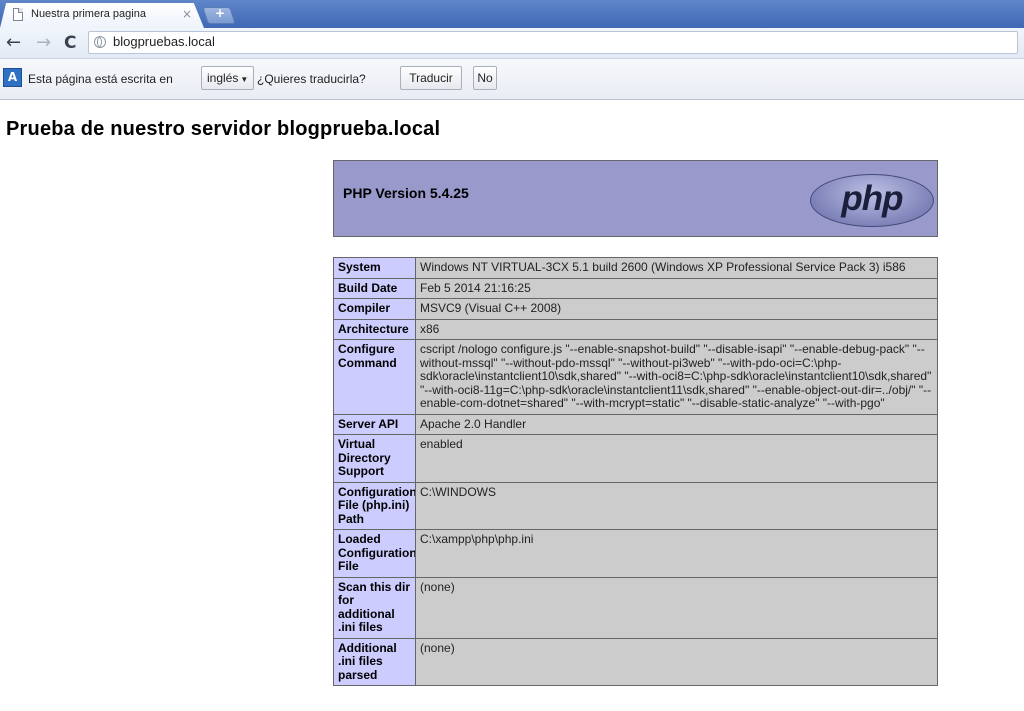 The height and width of the screenshot is (711, 1024). Describe the element at coordinates (374, 329) in the screenshot. I see `info-key: Architecture` at that location.